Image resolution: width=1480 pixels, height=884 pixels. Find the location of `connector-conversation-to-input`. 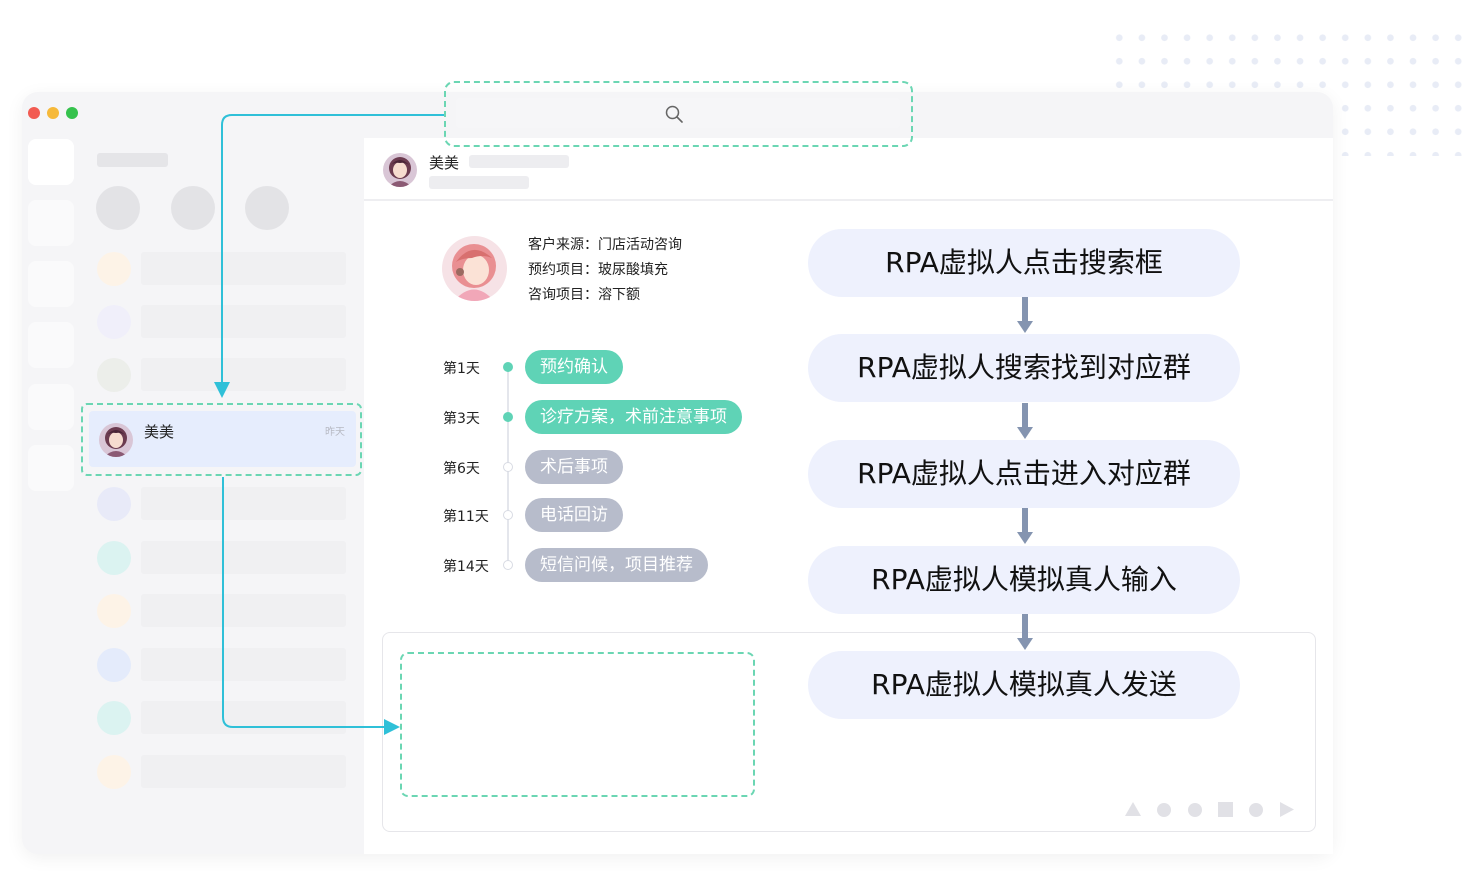

connector-conversation-to-input is located at coordinates (304, 602).